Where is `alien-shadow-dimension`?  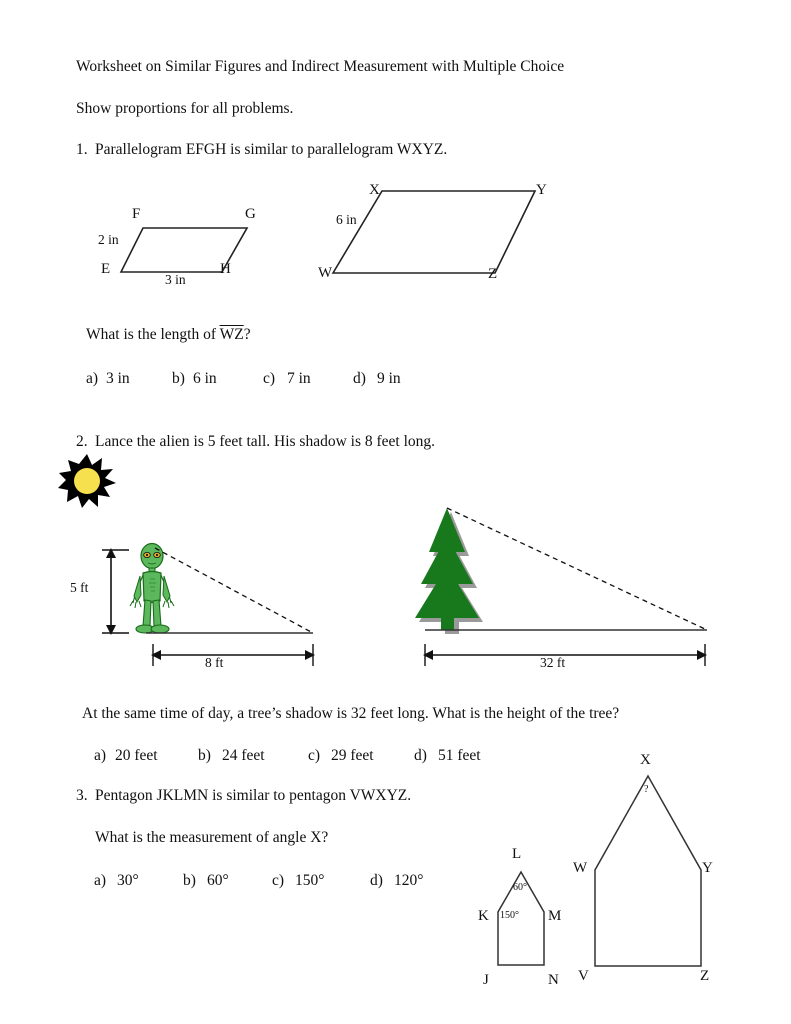
alien-shadow-dimension is located at coordinates (233, 655).